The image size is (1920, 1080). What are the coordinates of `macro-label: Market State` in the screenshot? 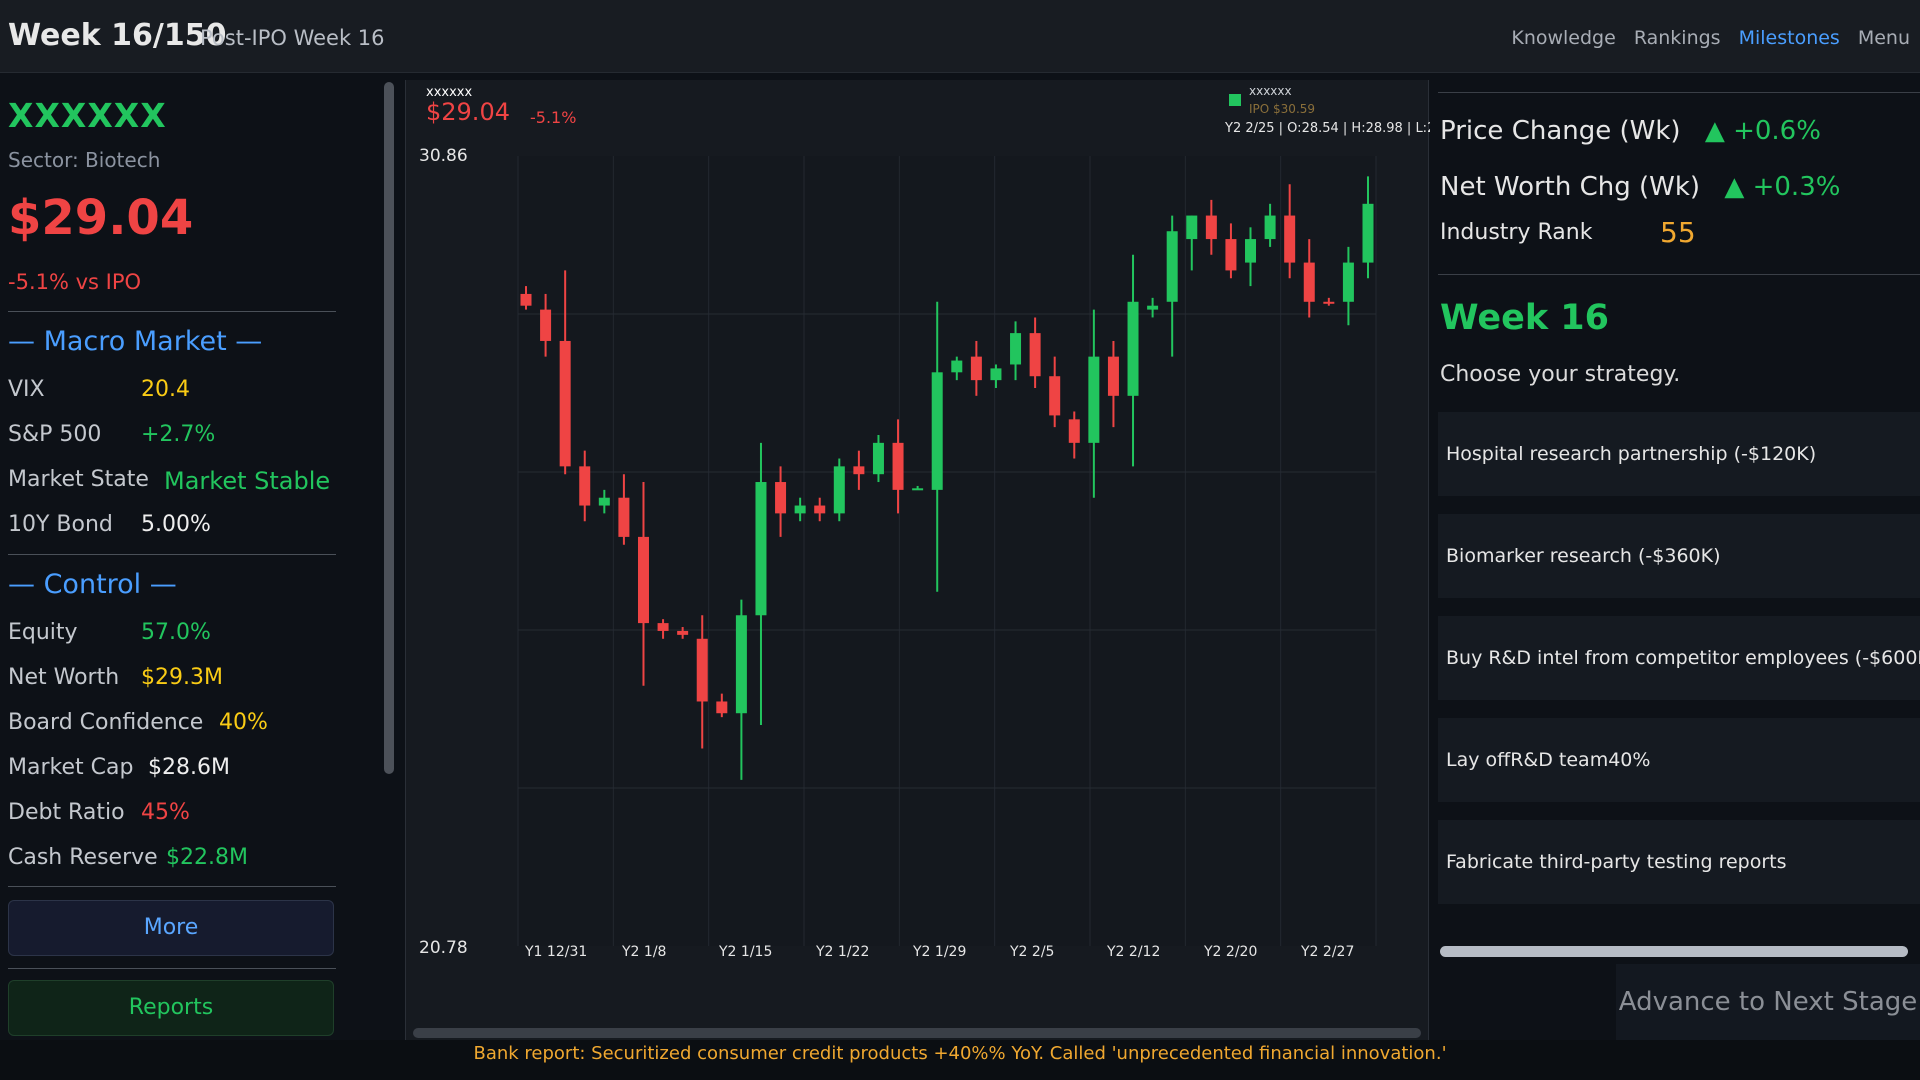 It's located at (78, 479).